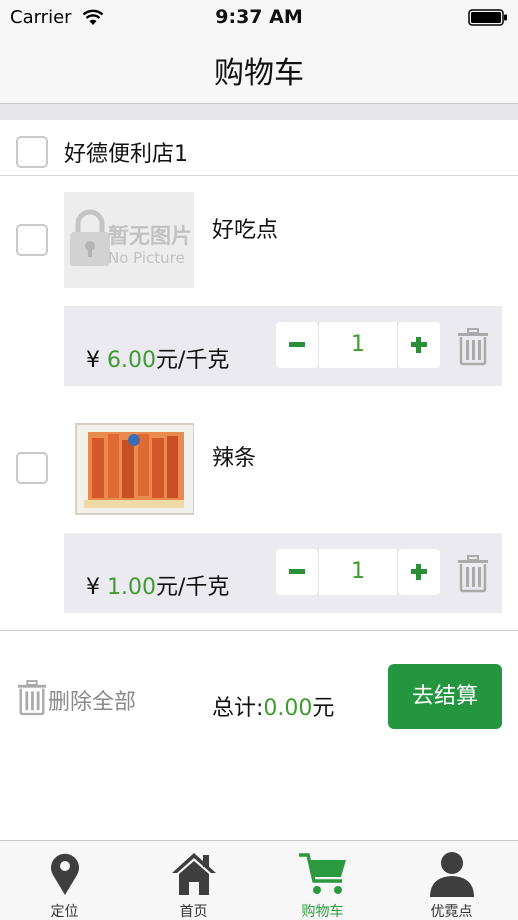 The height and width of the screenshot is (920, 518). I want to click on shop-row: 好德便利店1, so click(259, 148).